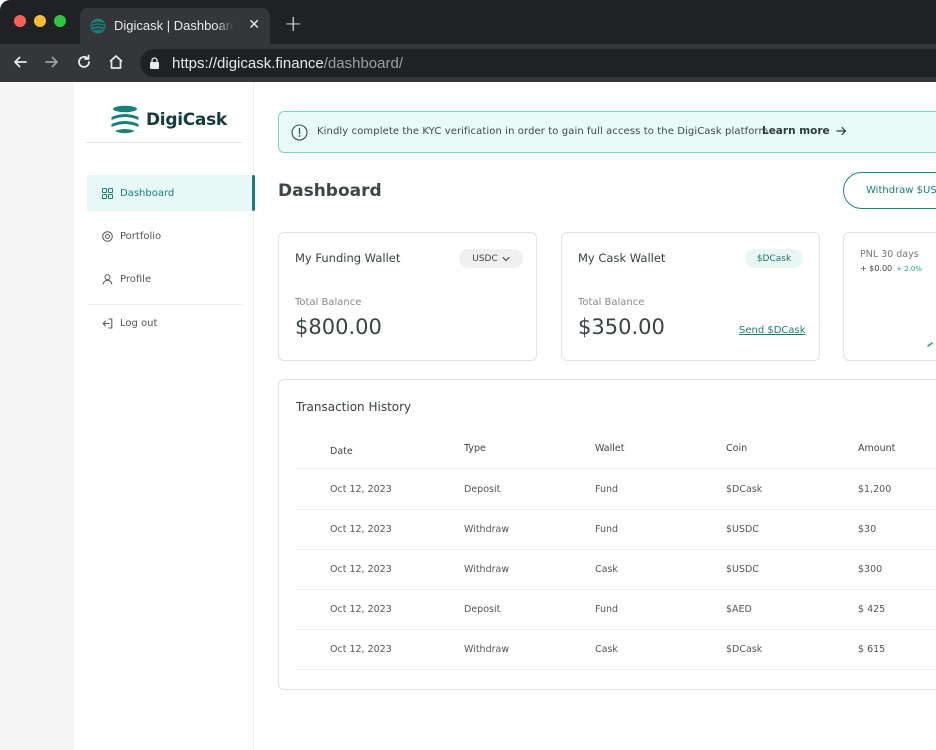  What do you see at coordinates (876, 268) in the screenshot?
I see `pnl-value: + $0.00` at bounding box center [876, 268].